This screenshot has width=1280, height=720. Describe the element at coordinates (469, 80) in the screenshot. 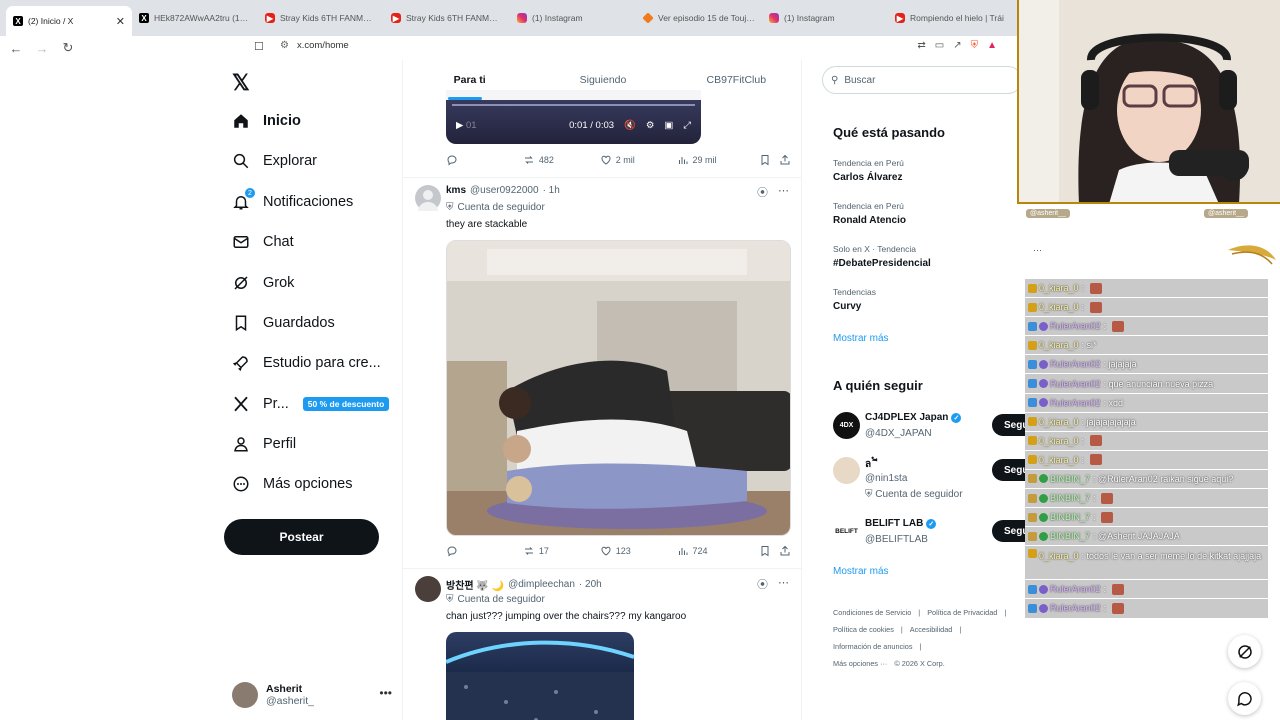

I see `tab-para-ti: Para ti` at that location.